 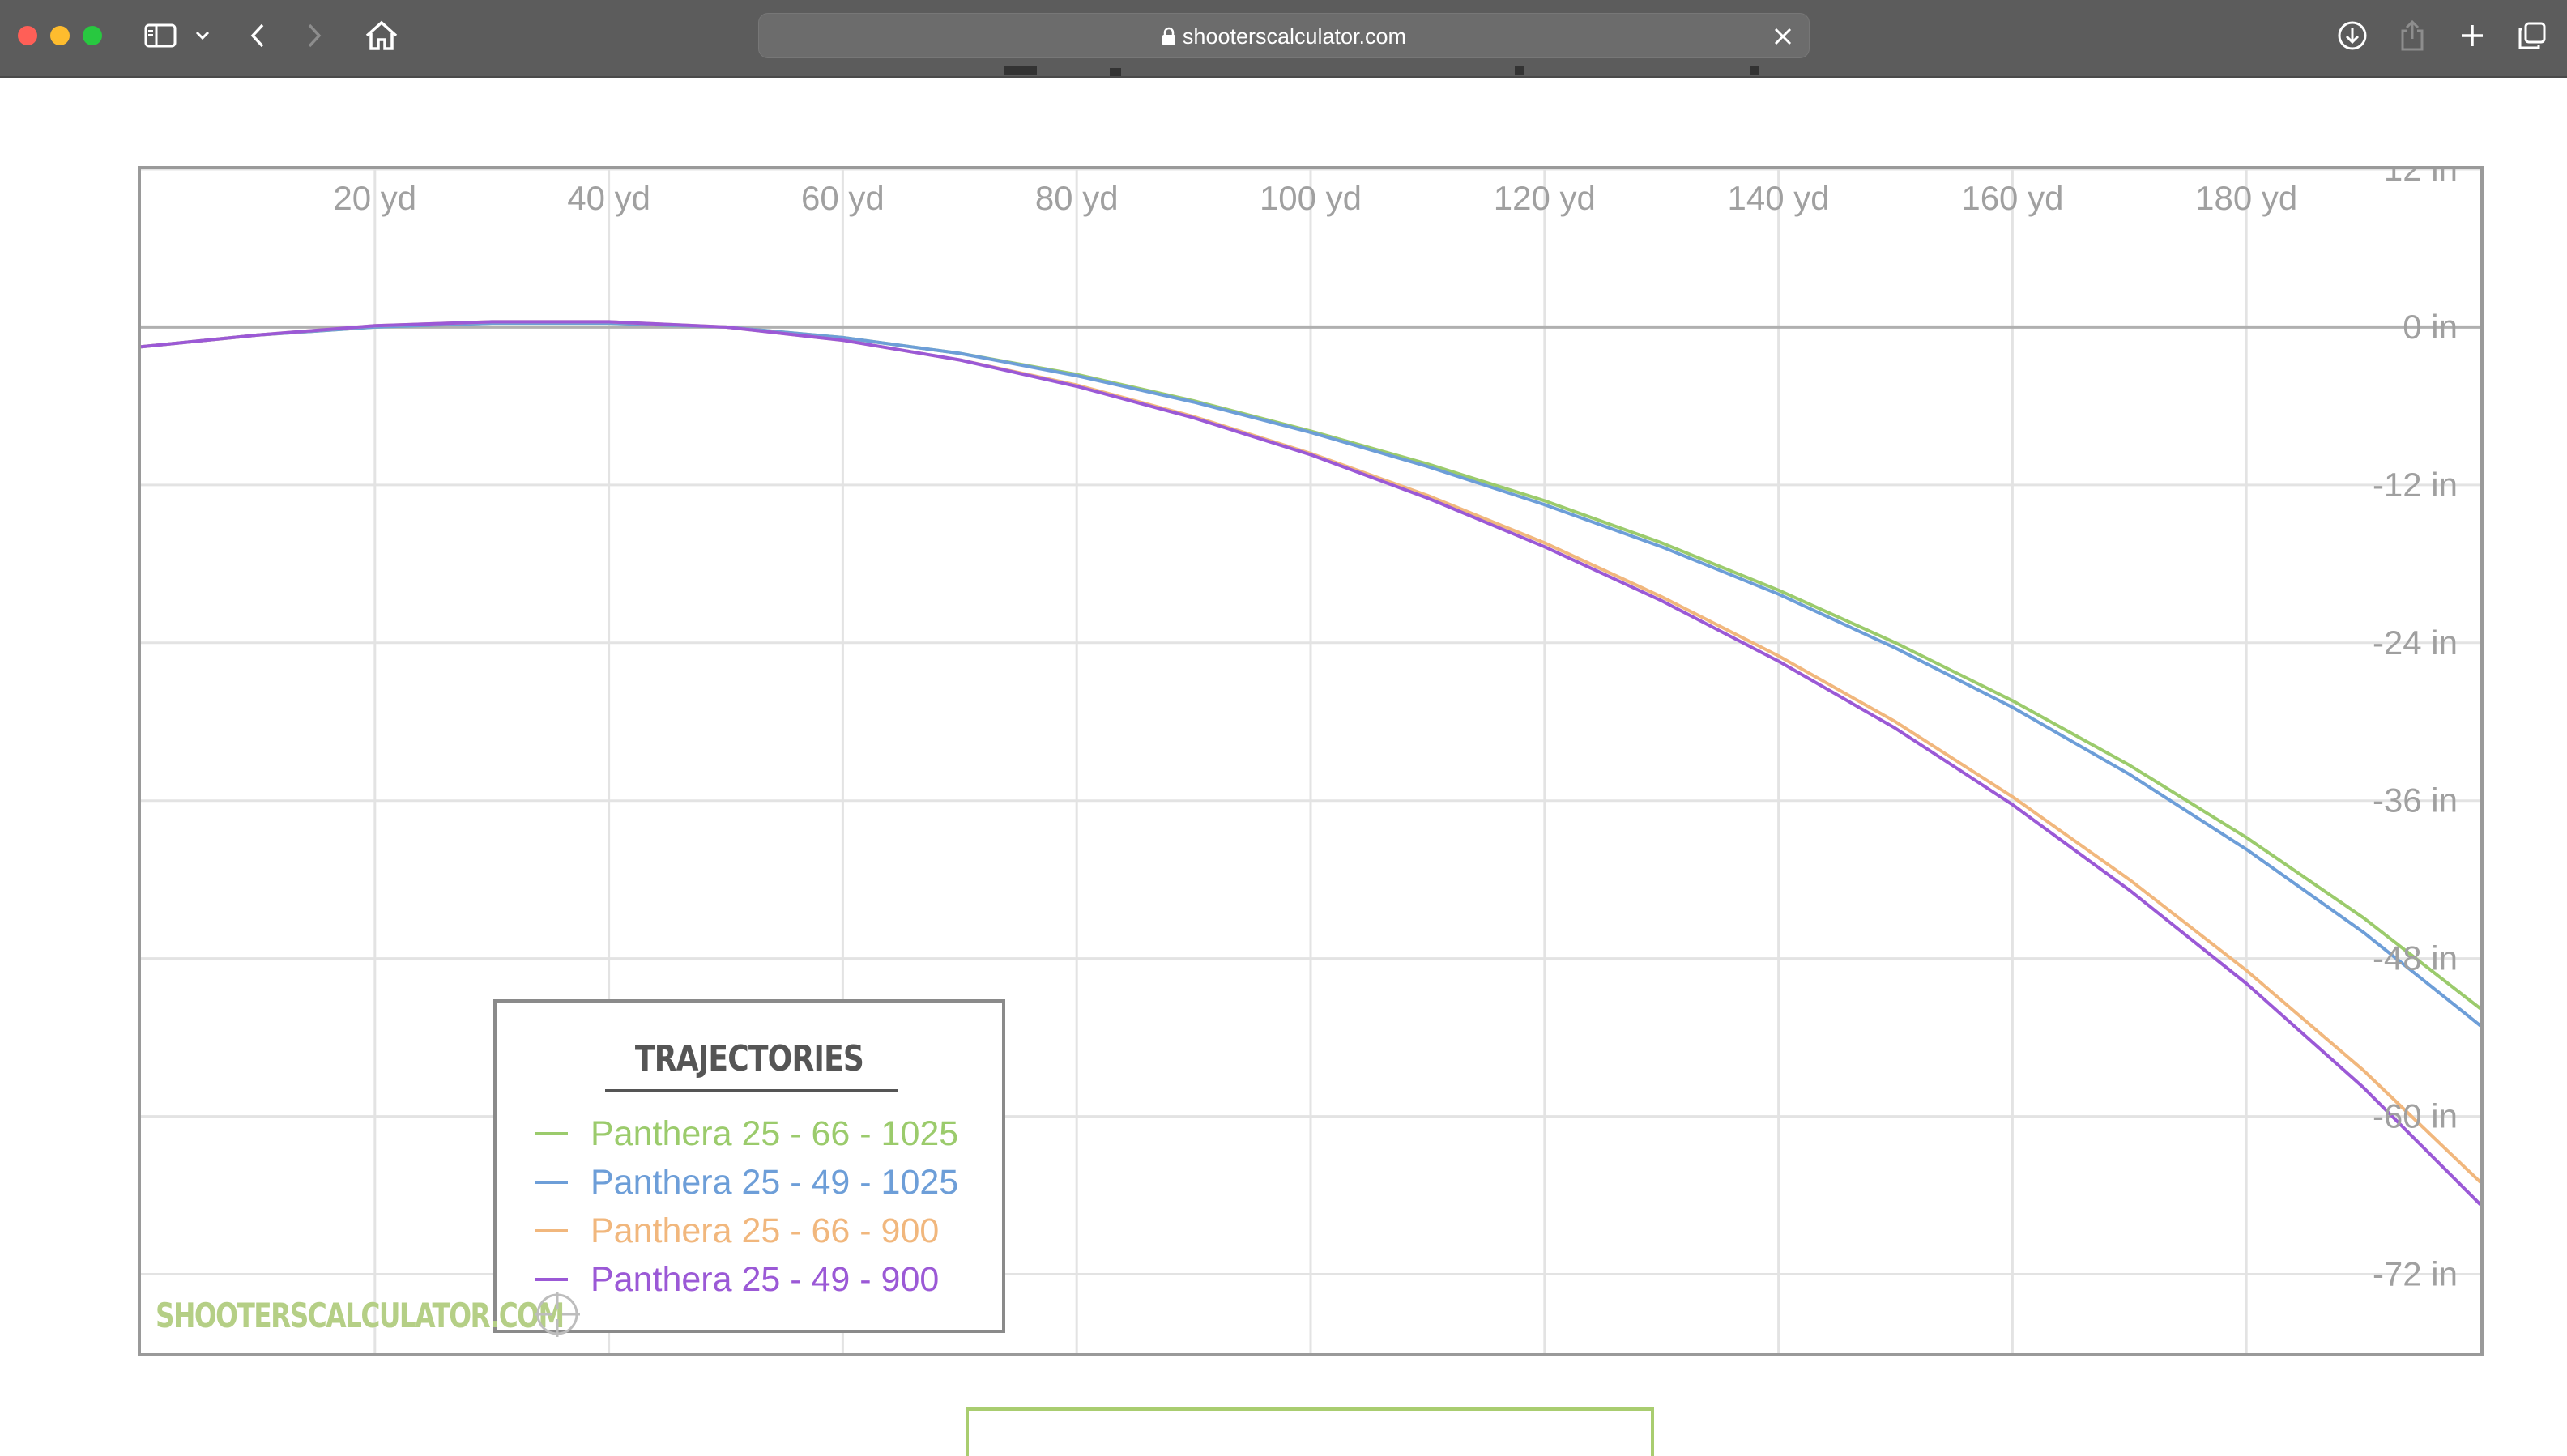 I want to click on crosshair-icon, so click(x=557, y=1316).